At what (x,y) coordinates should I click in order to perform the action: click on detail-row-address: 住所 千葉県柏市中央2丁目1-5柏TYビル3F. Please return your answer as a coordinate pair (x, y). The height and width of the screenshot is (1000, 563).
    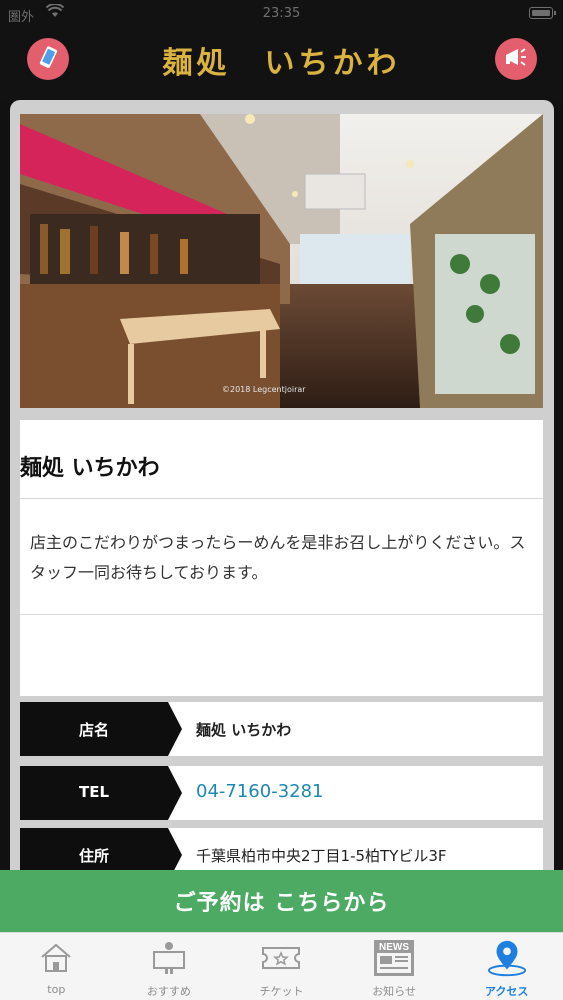
    Looking at the image, I should click on (281, 849).